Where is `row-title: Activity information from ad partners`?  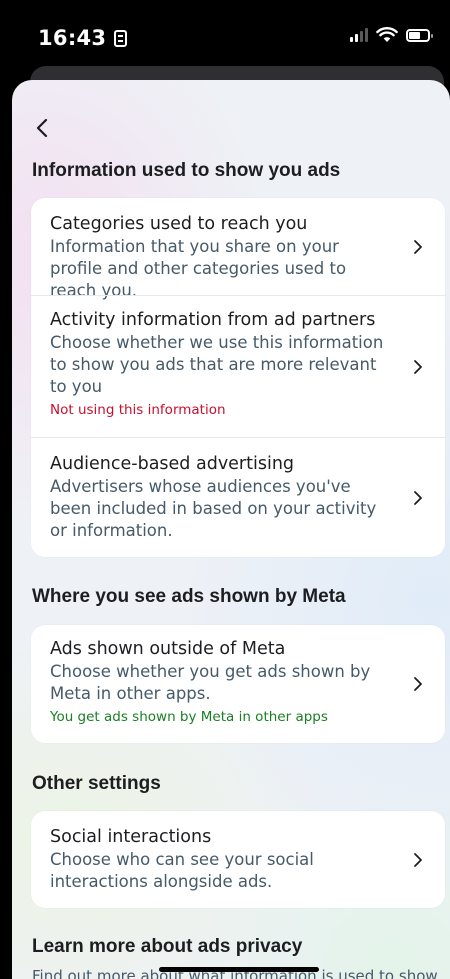
row-title: Activity information from ad partners is located at coordinates (213, 320).